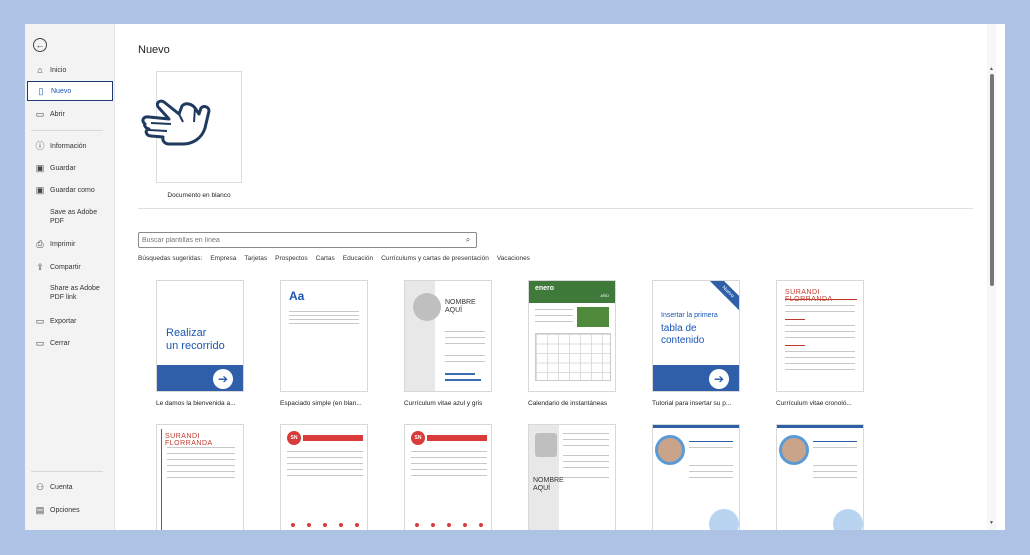 The width and height of the screenshot is (1030, 555). I want to click on sidebar-item-save-as-adobe-pdf: Save as Adobe PDF, so click(70, 219).